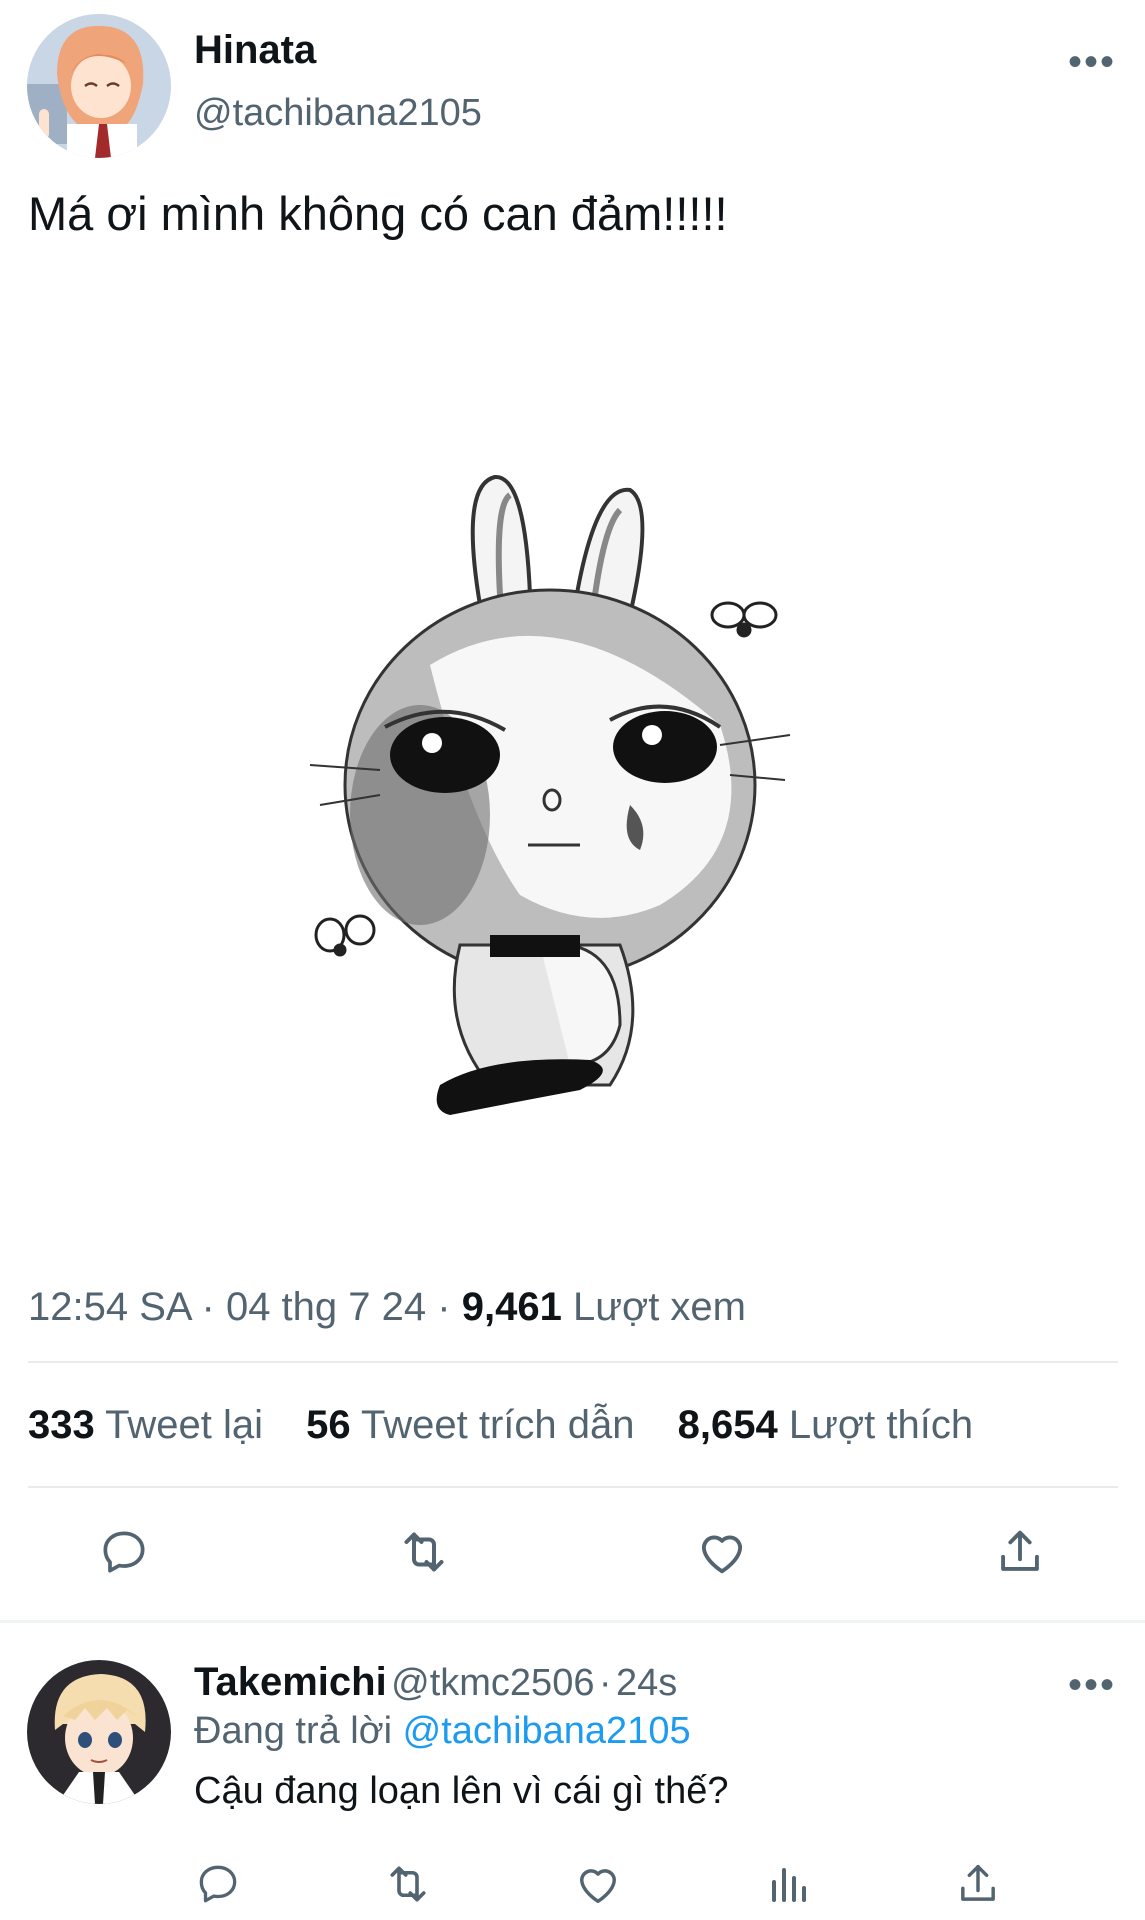 The height and width of the screenshot is (1920, 1145). I want to click on quotes-count: 56, so click(328, 1425).